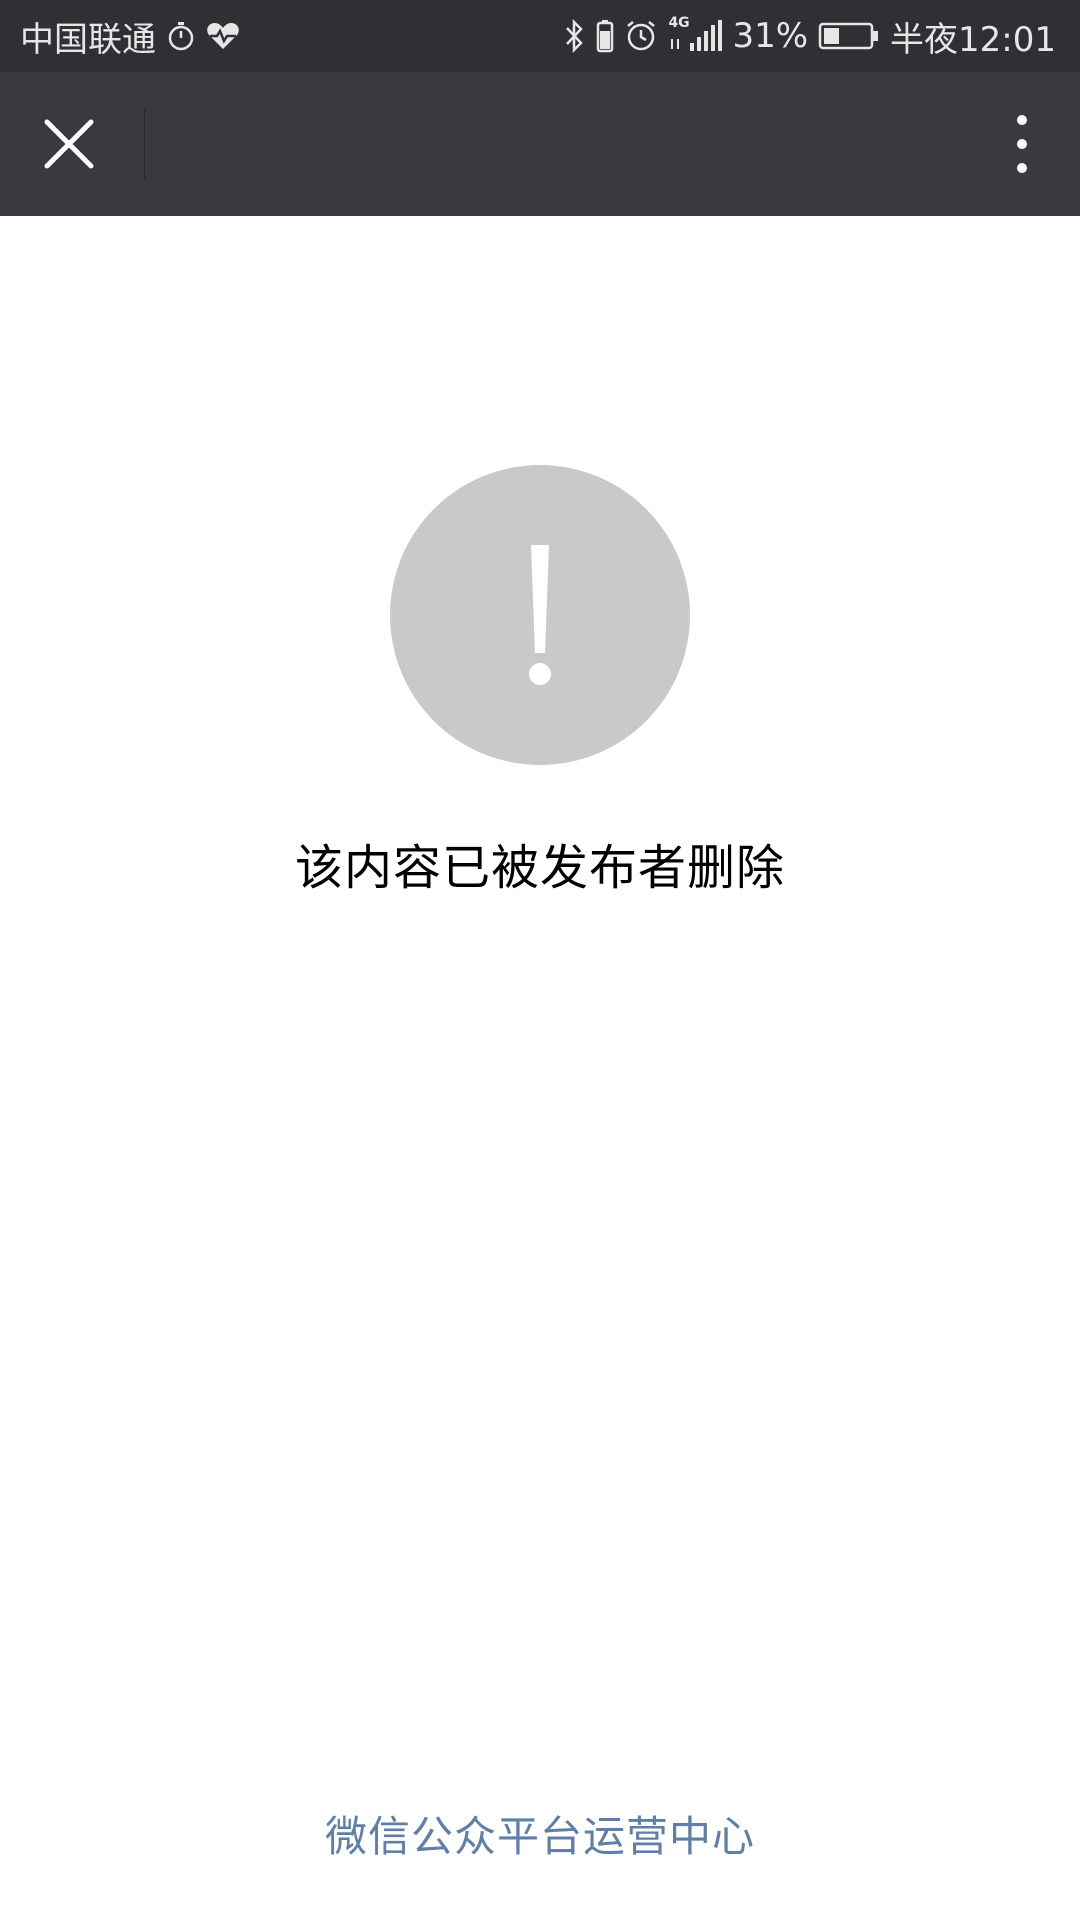 The width and height of the screenshot is (1080, 1920). Describe the element at coordinates (181, 36) in the screenshot. I see `stopwatch-icon` at that location.